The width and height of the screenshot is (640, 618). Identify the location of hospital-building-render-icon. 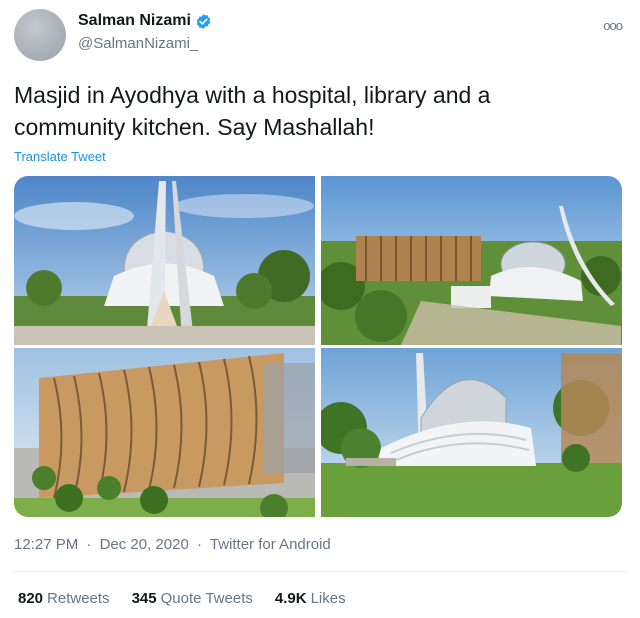
(164, 432).